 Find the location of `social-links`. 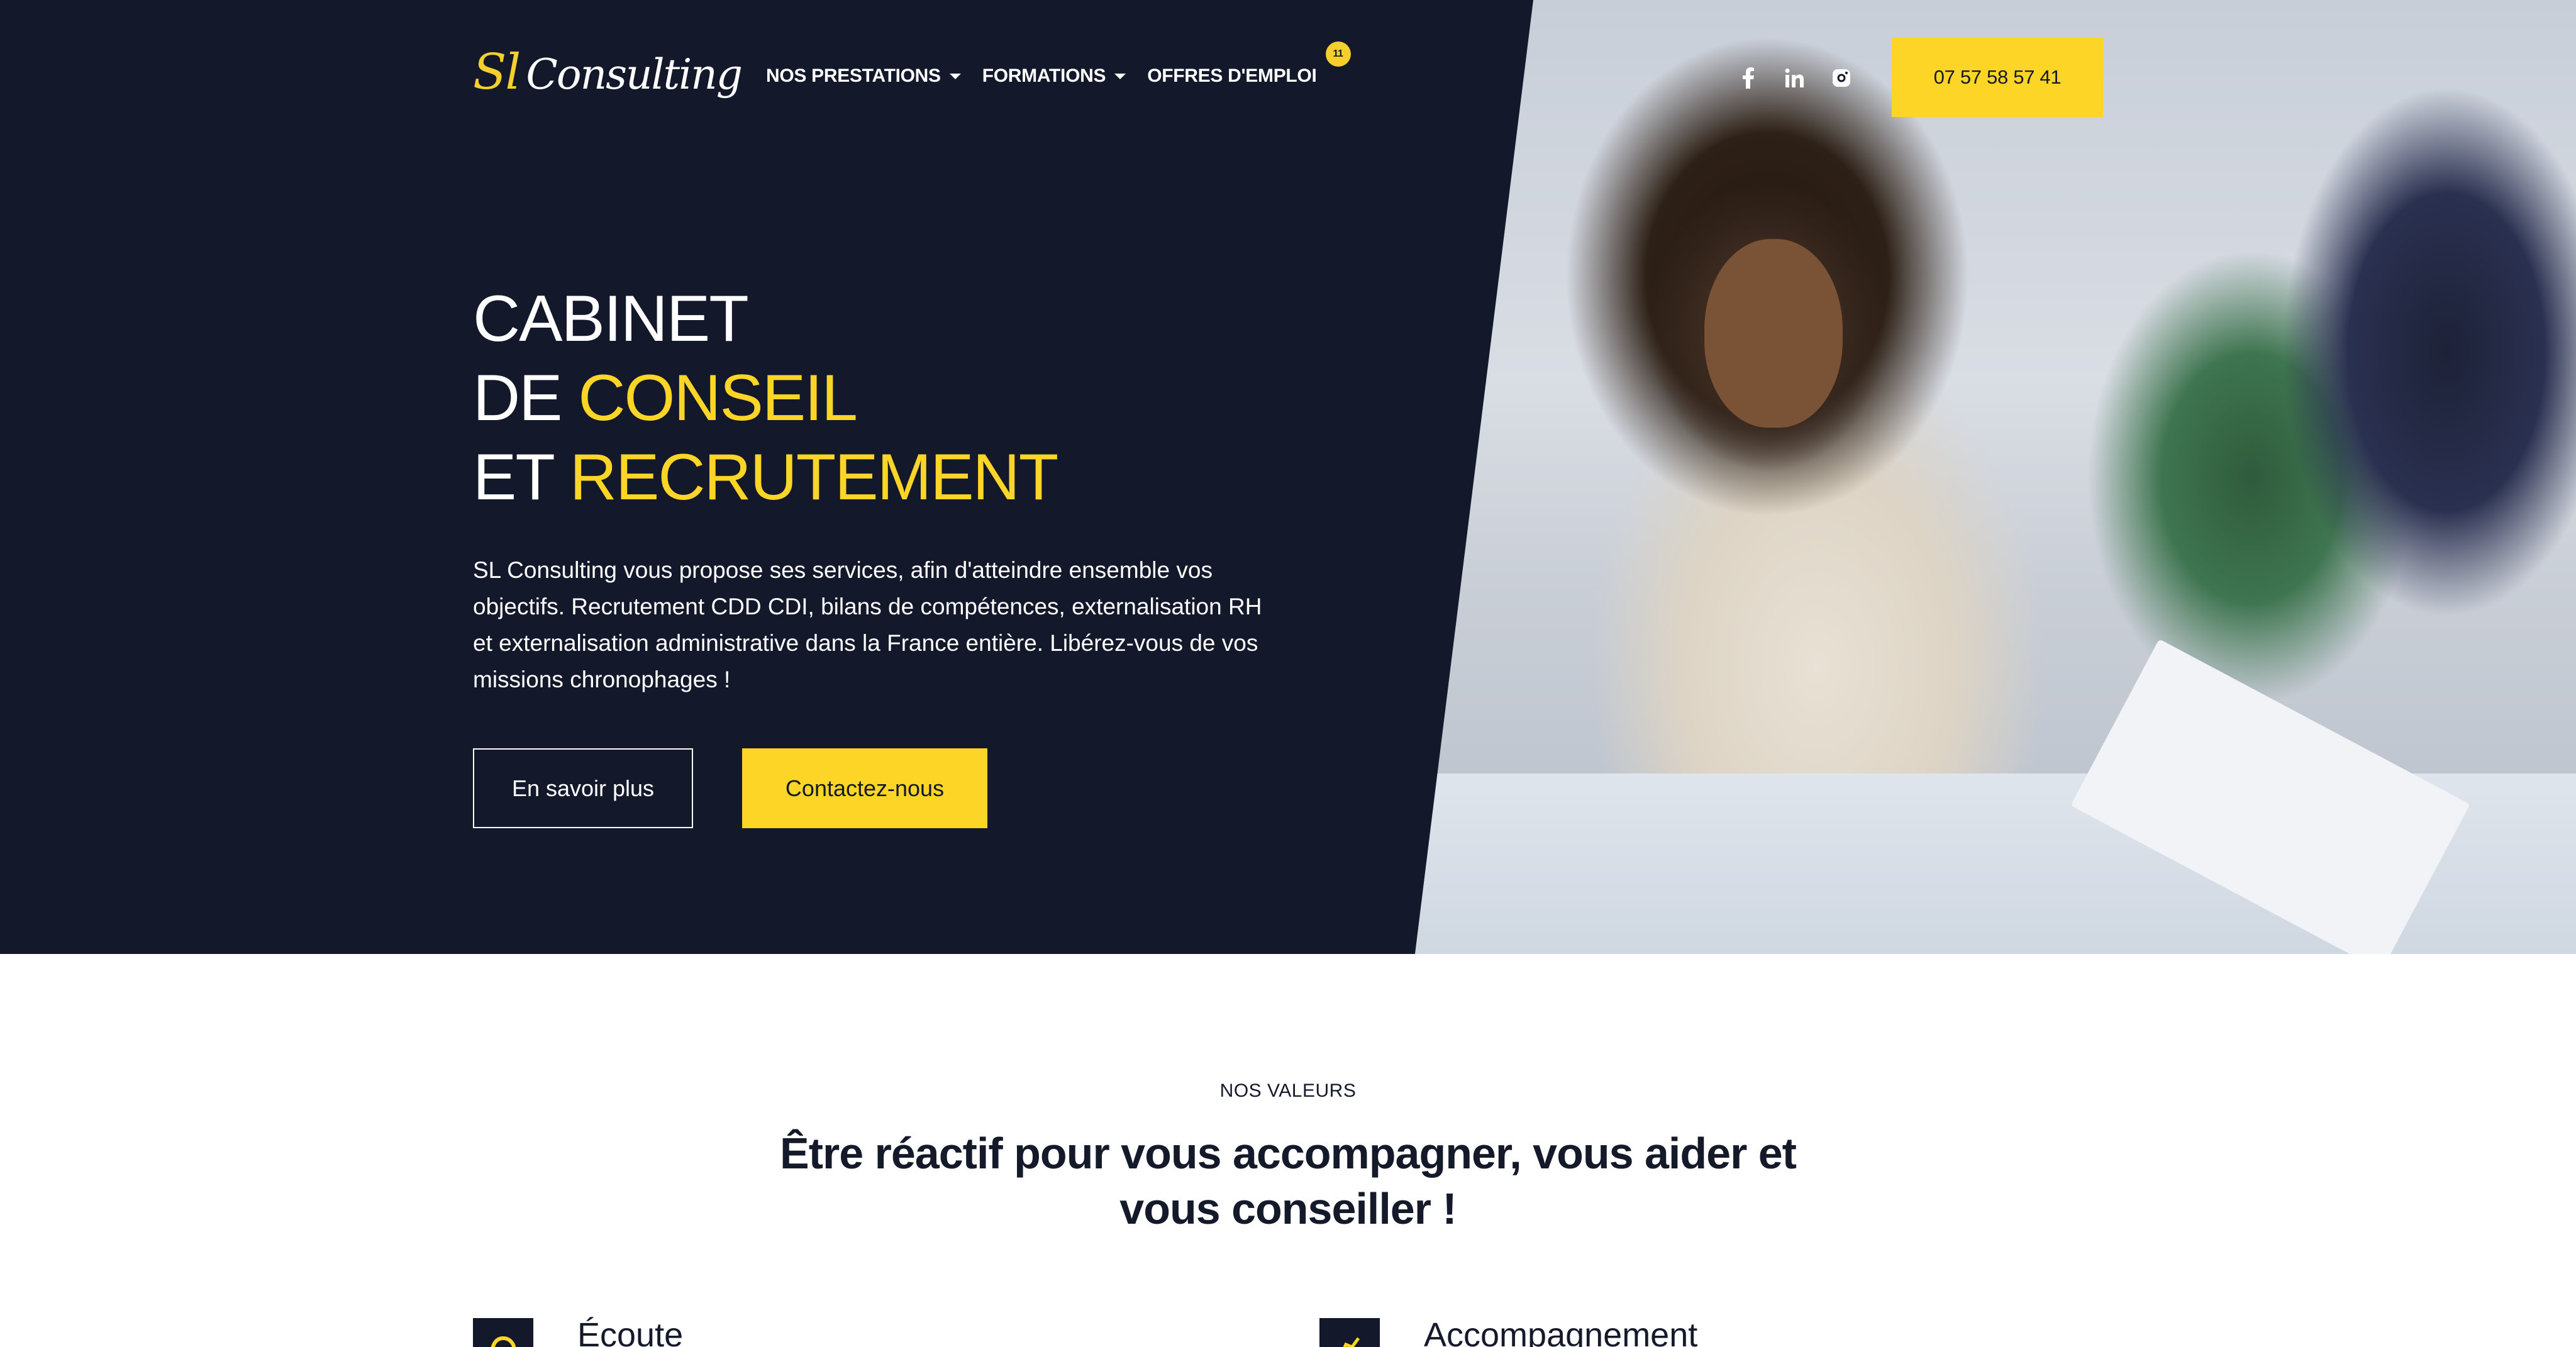

social-links is located at coordinates (1795, 78).